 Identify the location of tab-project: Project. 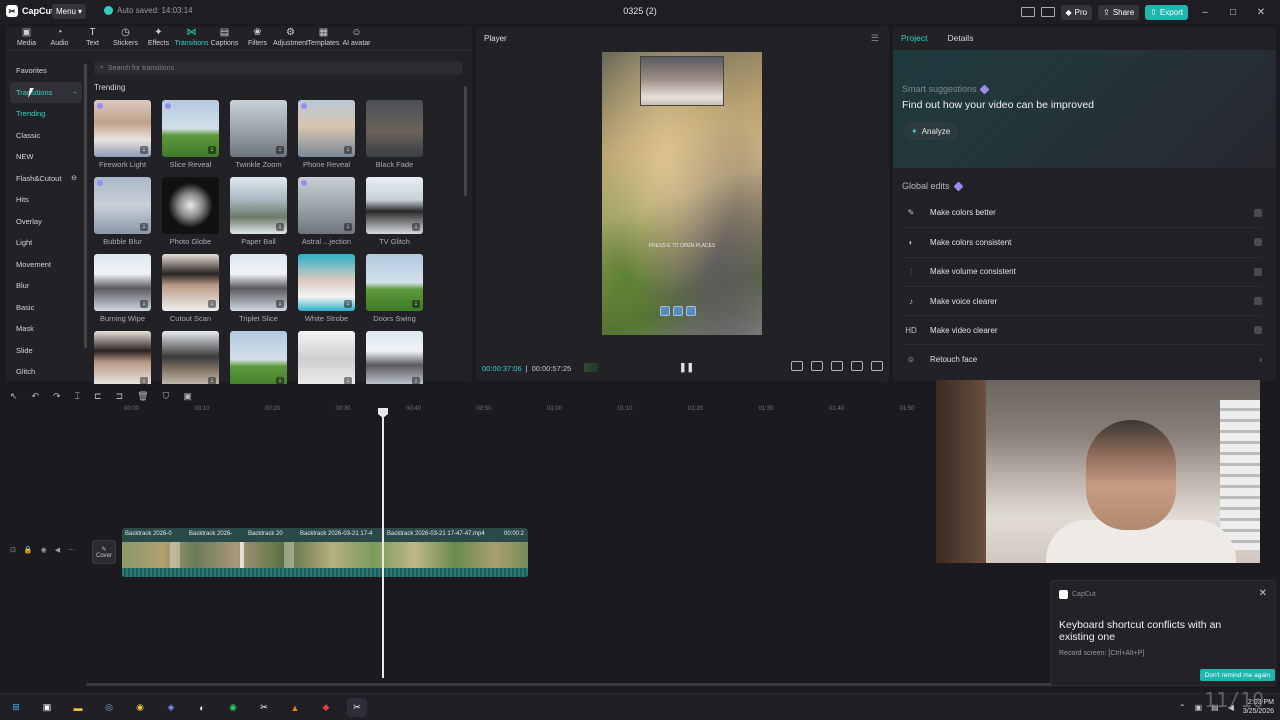
(914, 38).